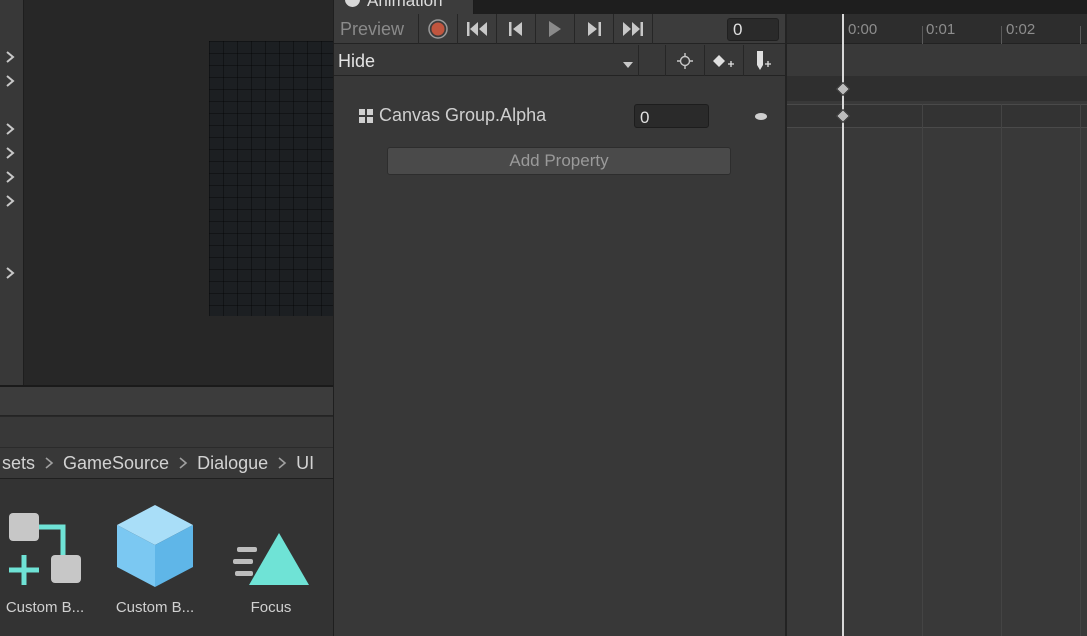 The height and width of the screenshot is (636, 1087). Describe the element at coordinates (559, 116) in the screenshot. I see `property-row: Canvas Group.Alpha` at that location.